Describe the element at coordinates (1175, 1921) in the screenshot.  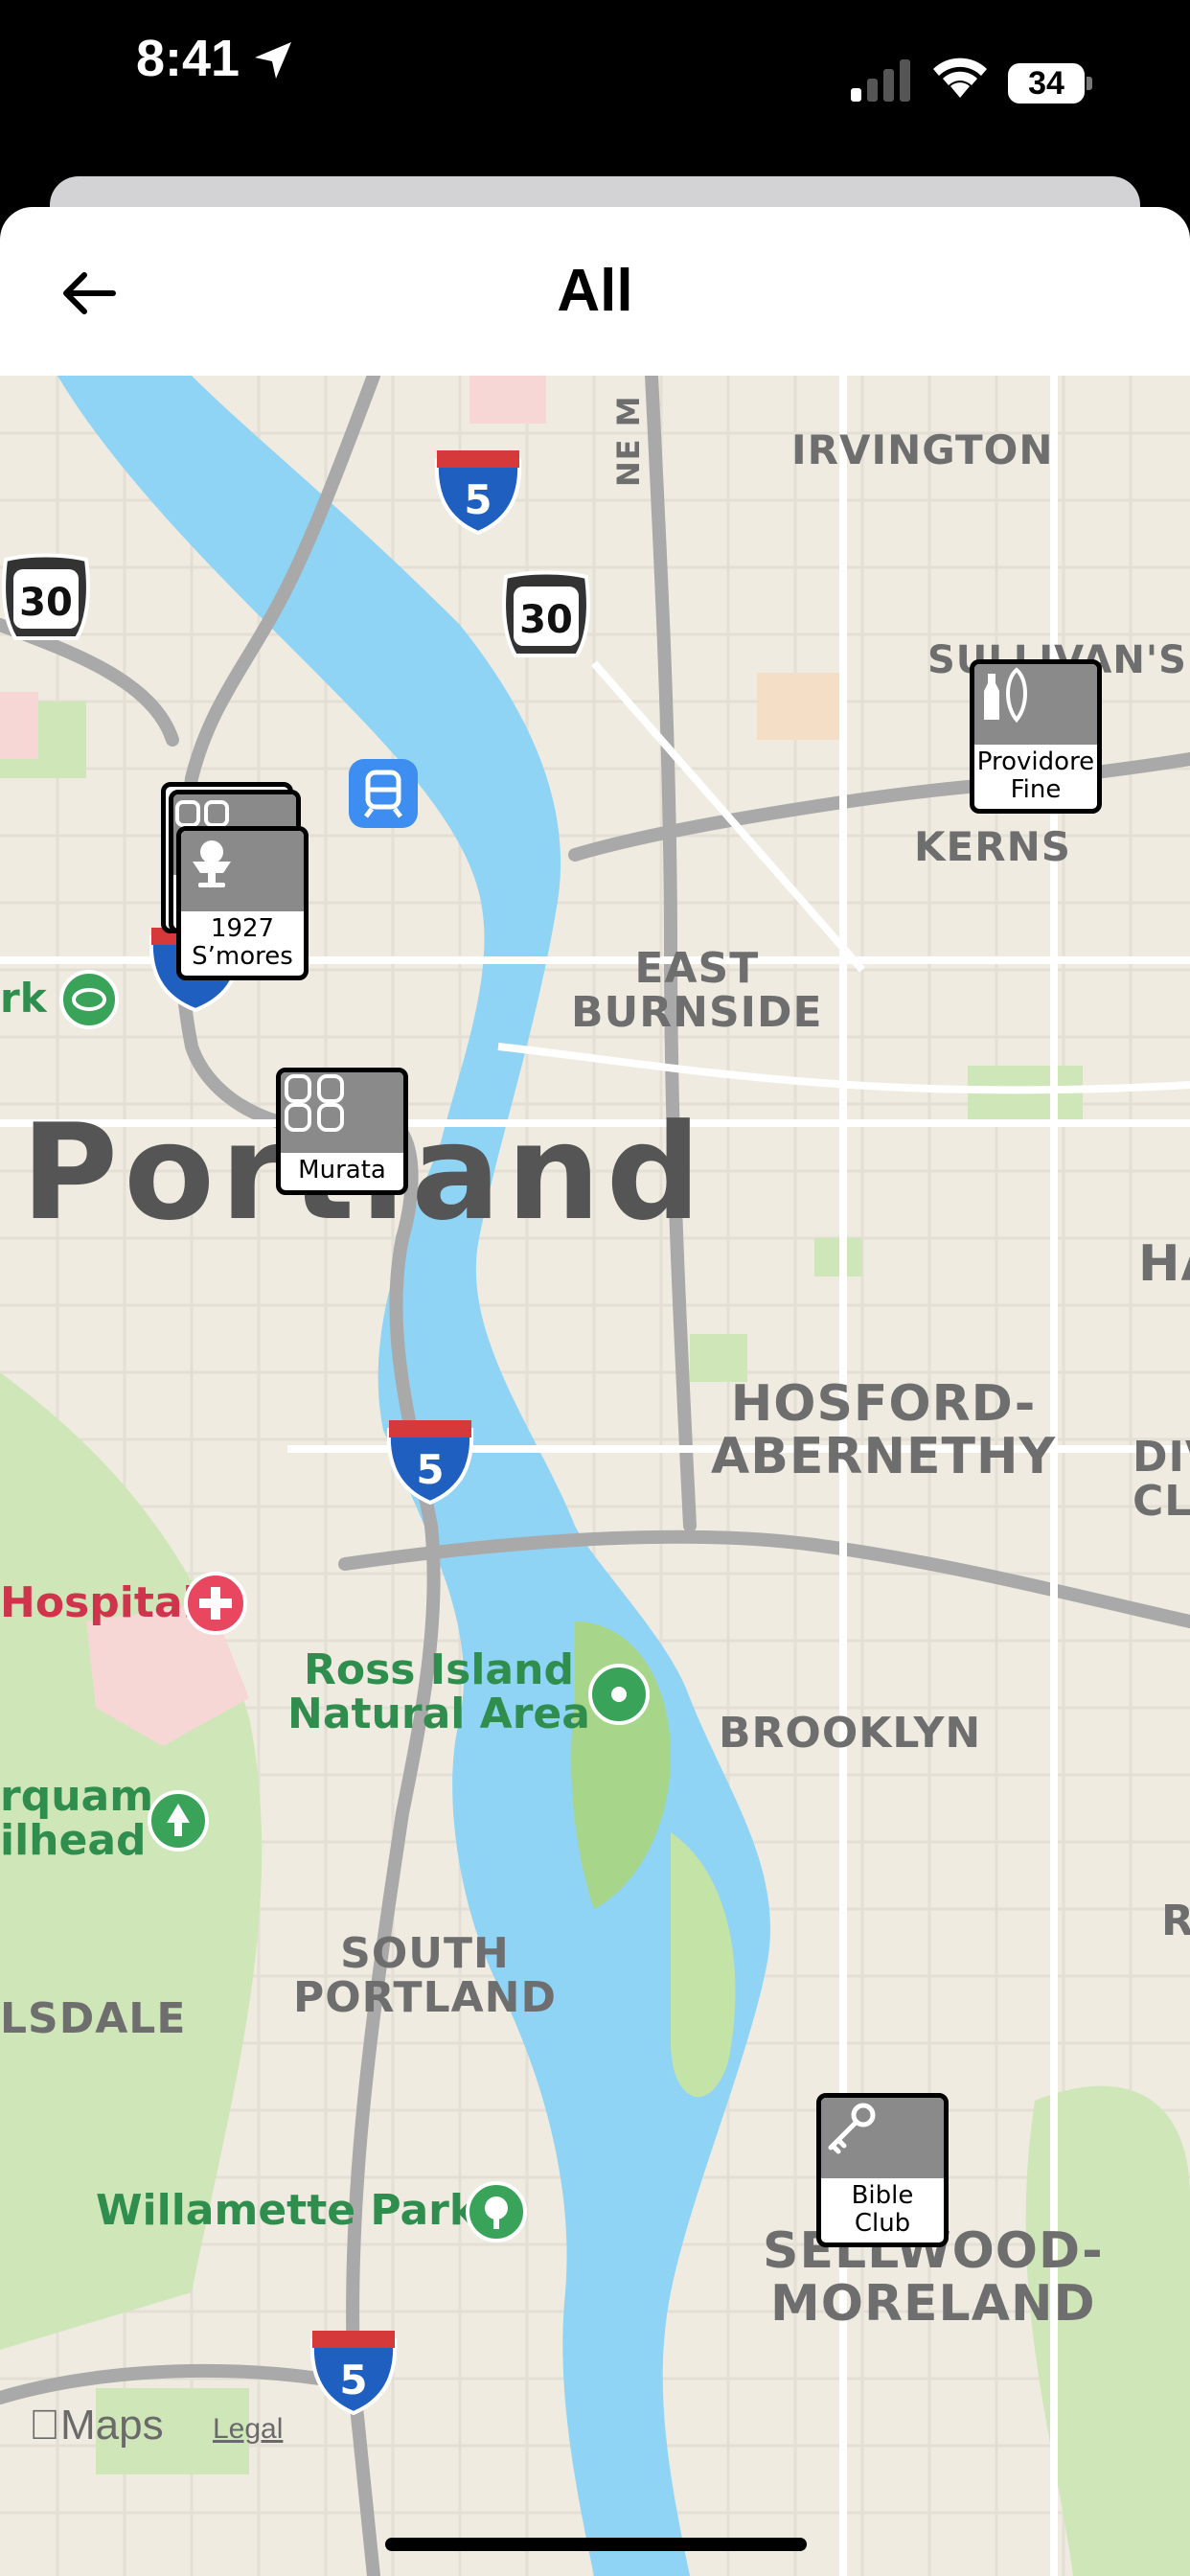
I see `r-label: R` at that location.